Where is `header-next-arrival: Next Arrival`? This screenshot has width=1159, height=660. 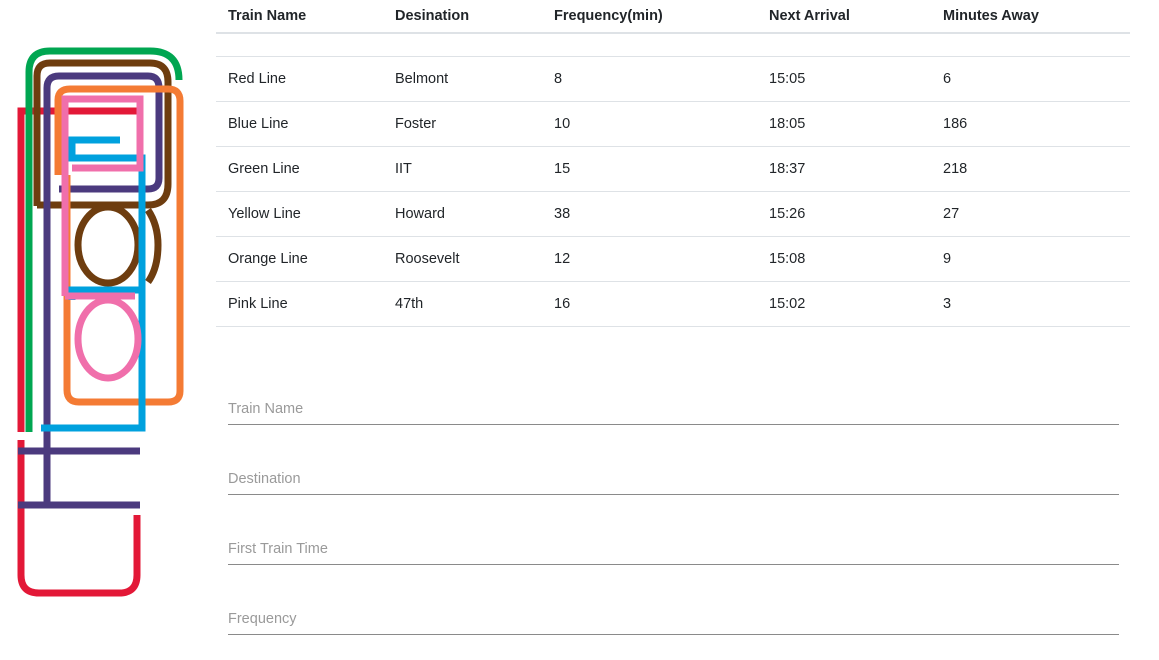 header-next-arrival: Next Arrival is located at coordinates (844, 17).